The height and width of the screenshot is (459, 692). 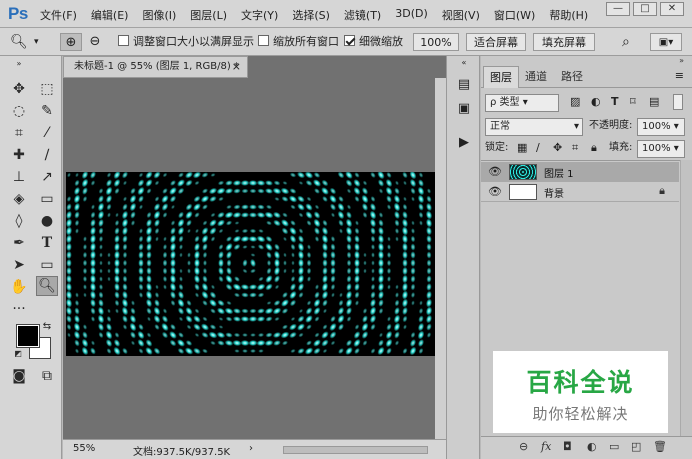 What do you see at coordinates (538, 149) in the screenshot?
I see `lock-image-icon: ∕` at bounding box center [538, 149].